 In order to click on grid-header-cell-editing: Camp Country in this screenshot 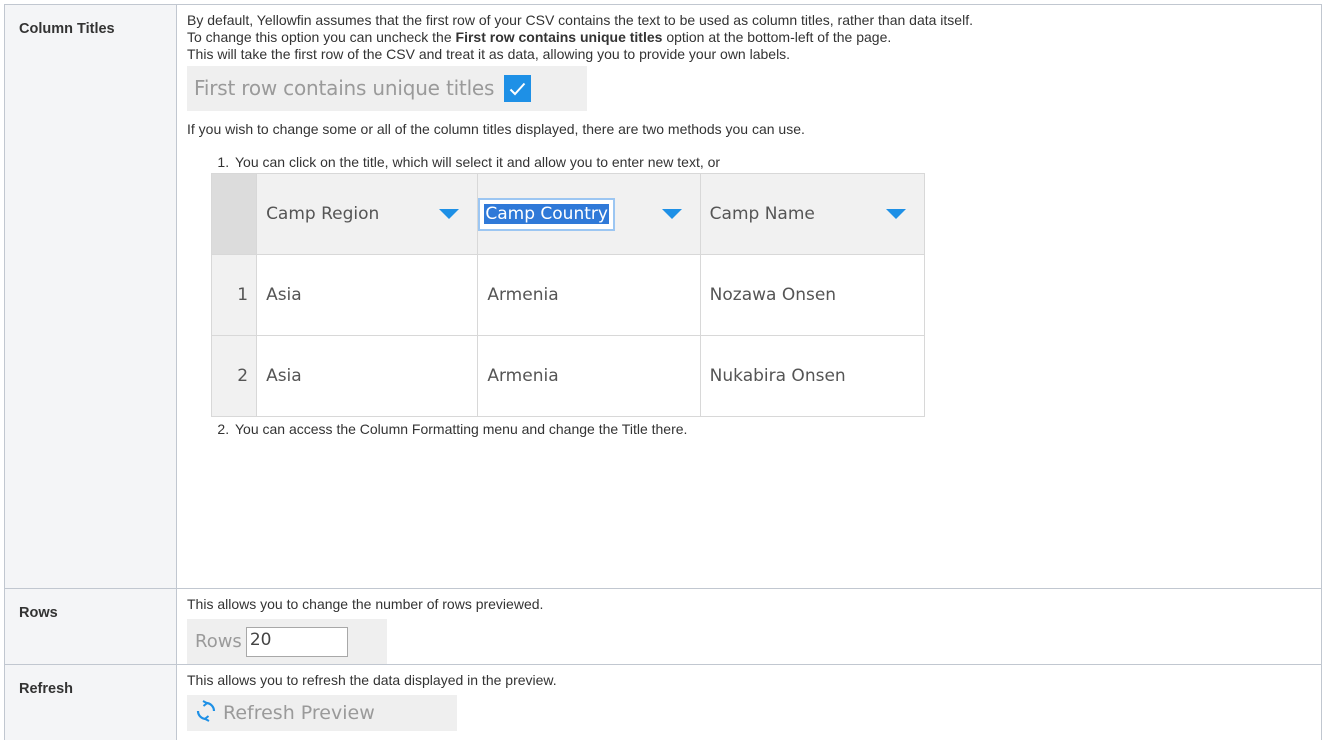, I will do `click(589, 214)`.